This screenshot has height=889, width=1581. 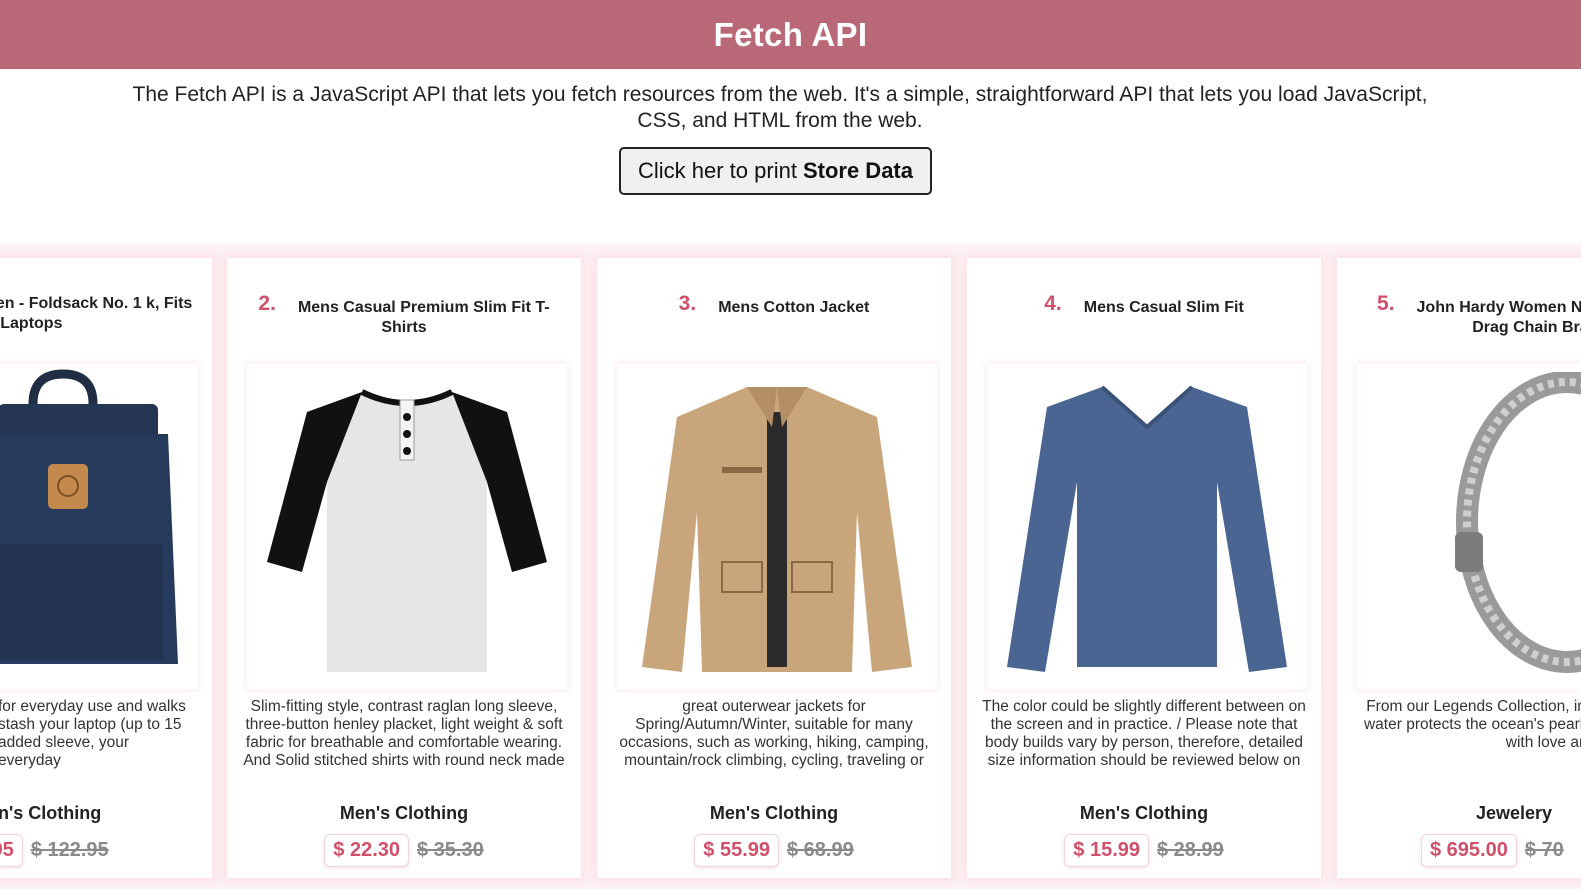 I want to click on product-category: n's Clothing, so click(x=51, y=813).